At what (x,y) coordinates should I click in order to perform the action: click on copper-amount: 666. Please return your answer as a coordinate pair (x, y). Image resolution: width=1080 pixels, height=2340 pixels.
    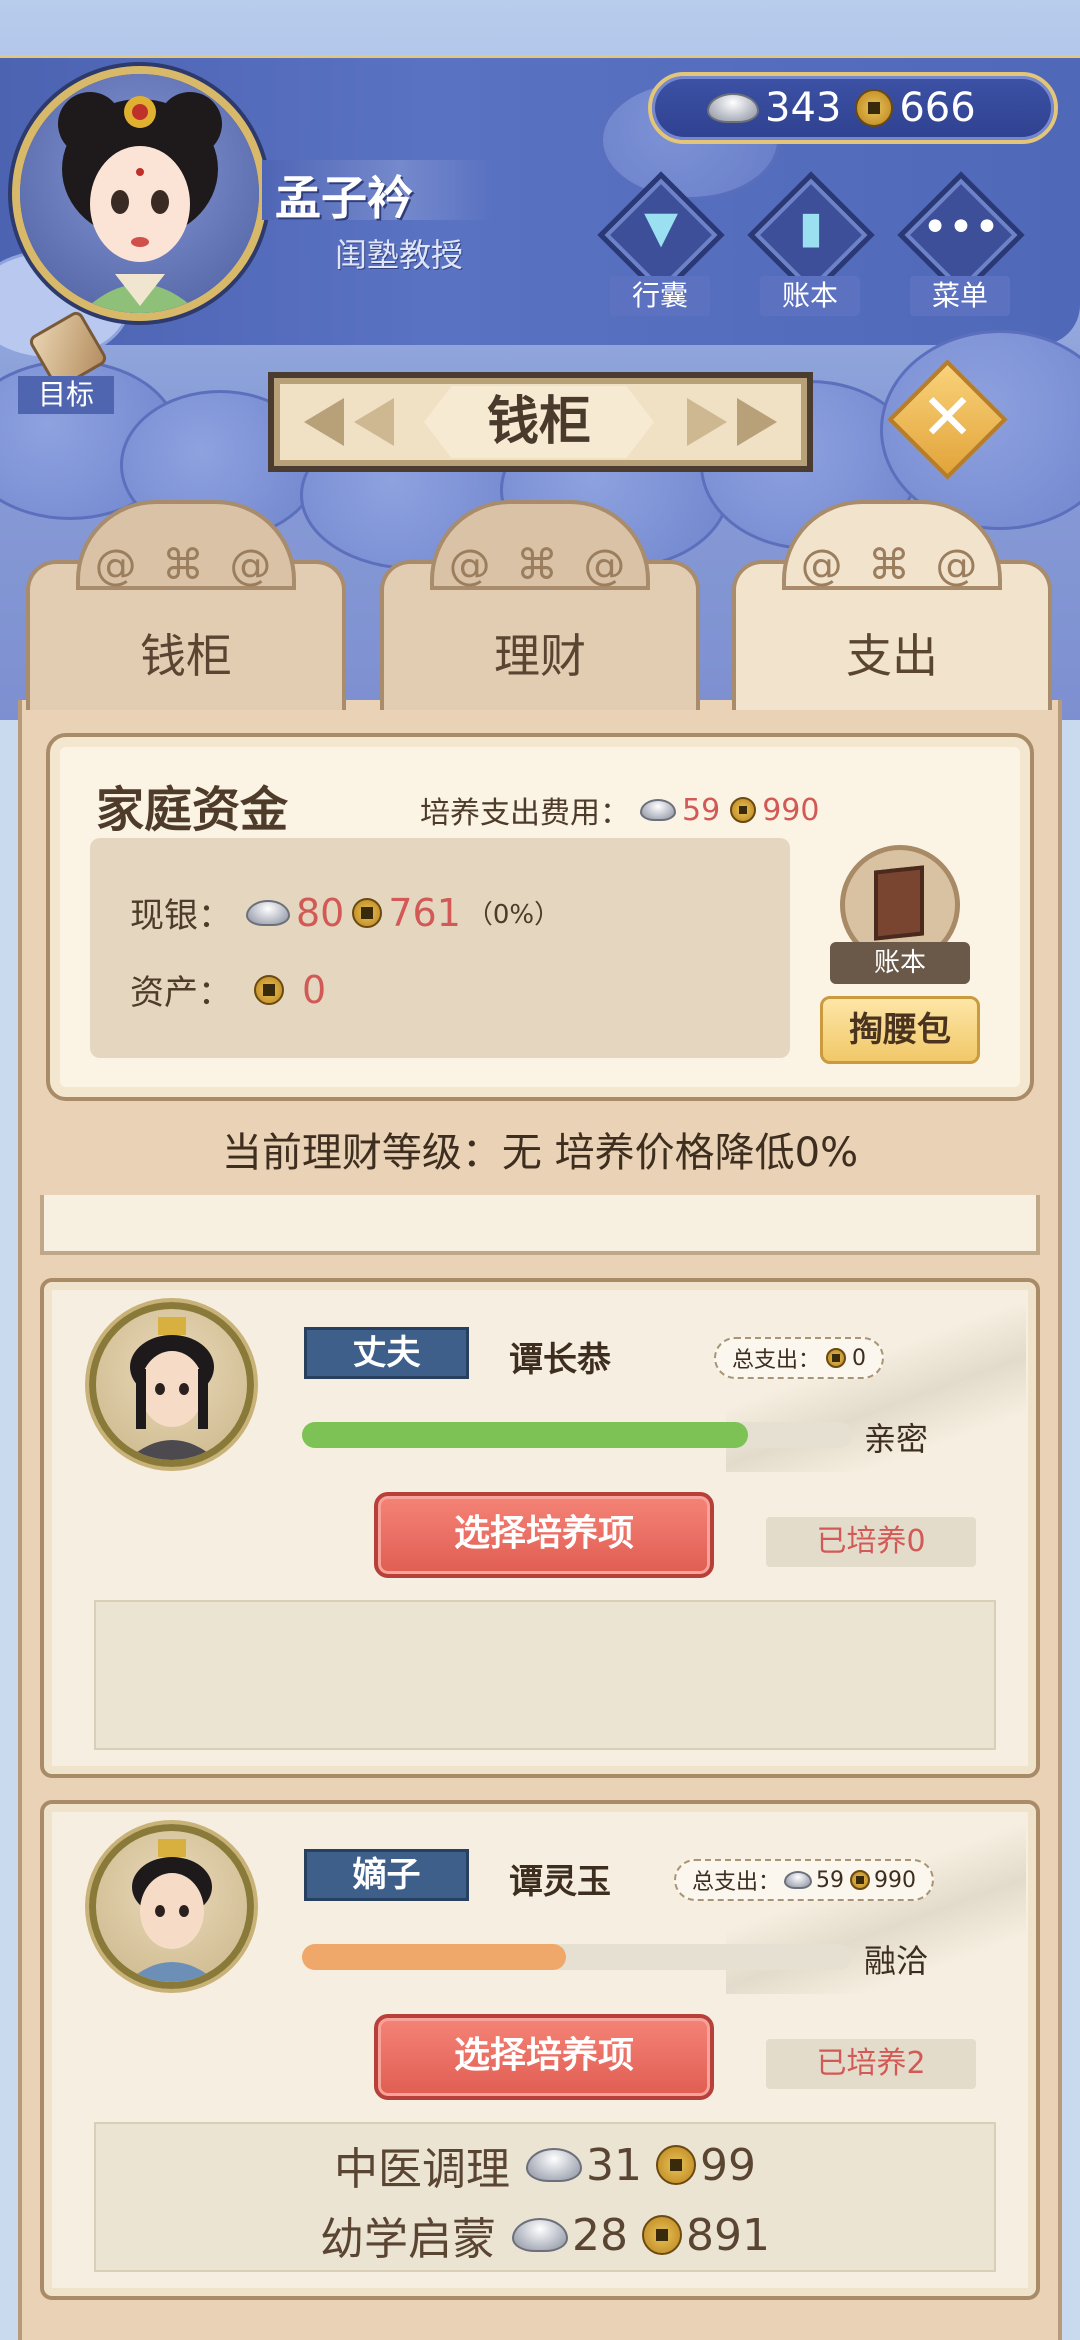
    Looking at the image, I should click on (937, 108).